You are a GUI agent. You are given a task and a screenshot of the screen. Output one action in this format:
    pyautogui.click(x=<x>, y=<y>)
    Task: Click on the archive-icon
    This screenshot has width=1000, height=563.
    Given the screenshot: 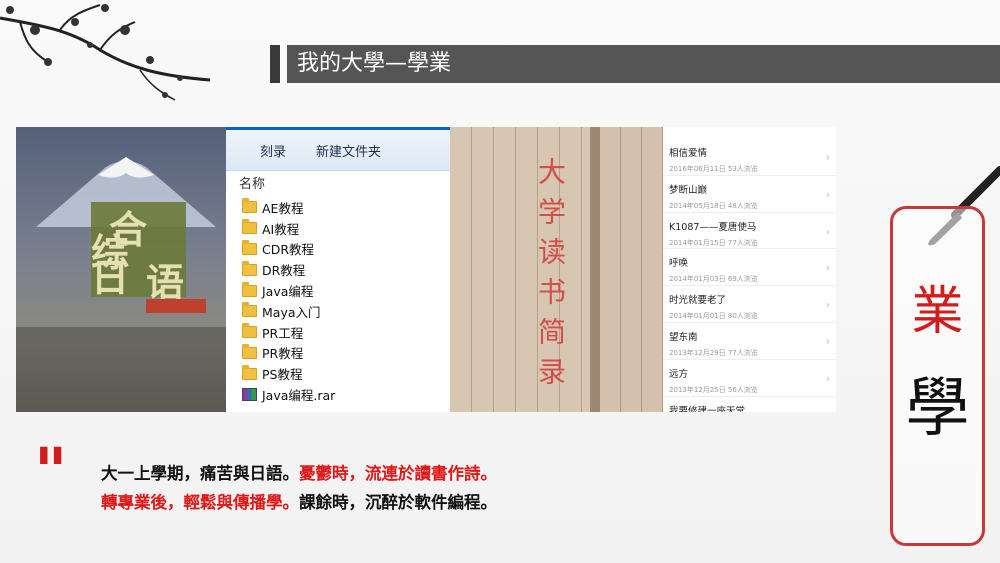 What is the action you would take?
    pyautogui.click(x=249, y=395)
    